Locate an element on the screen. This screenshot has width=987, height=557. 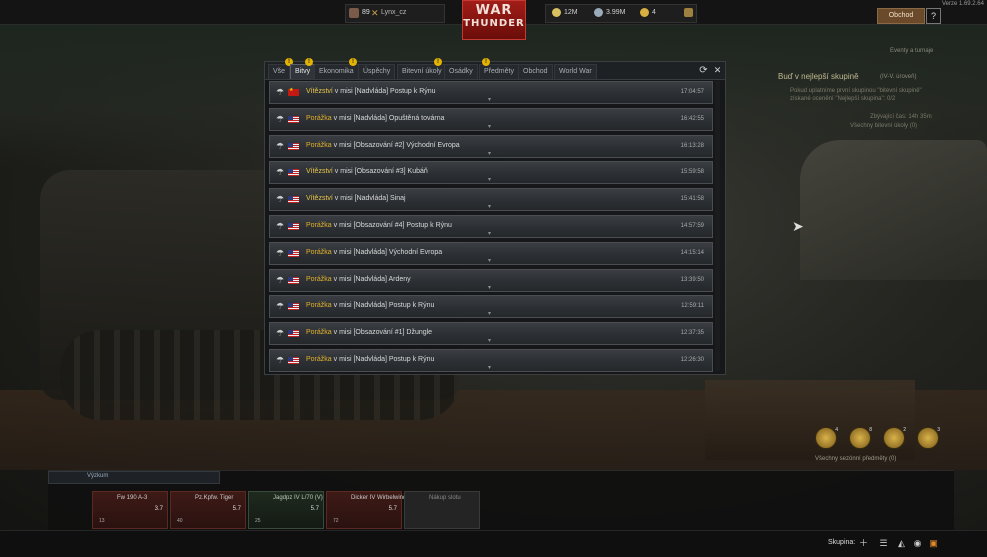
tab-battles: Bitvy! is located at coordinates (303, 68).